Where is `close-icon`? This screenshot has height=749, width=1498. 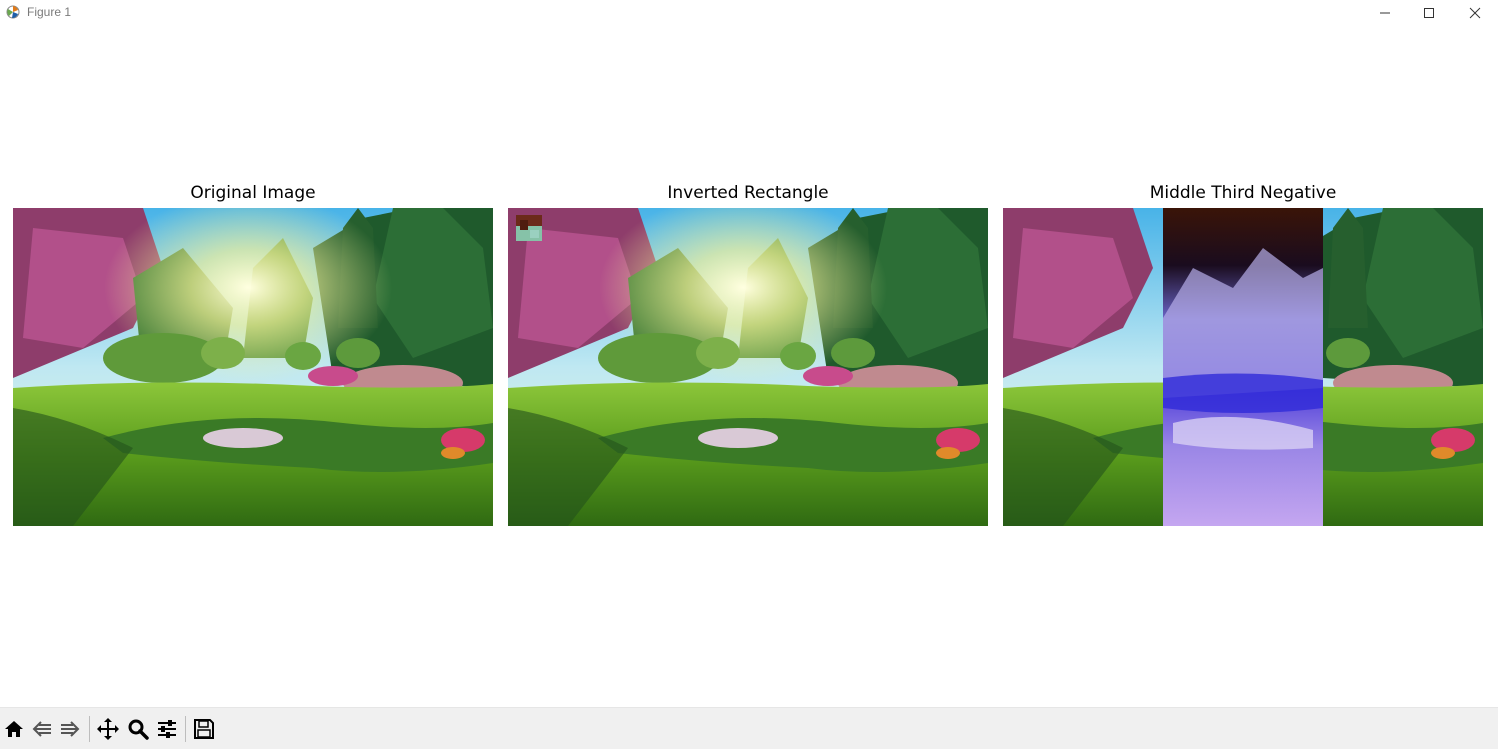 close-icon is located at coordinates (1475, 13).